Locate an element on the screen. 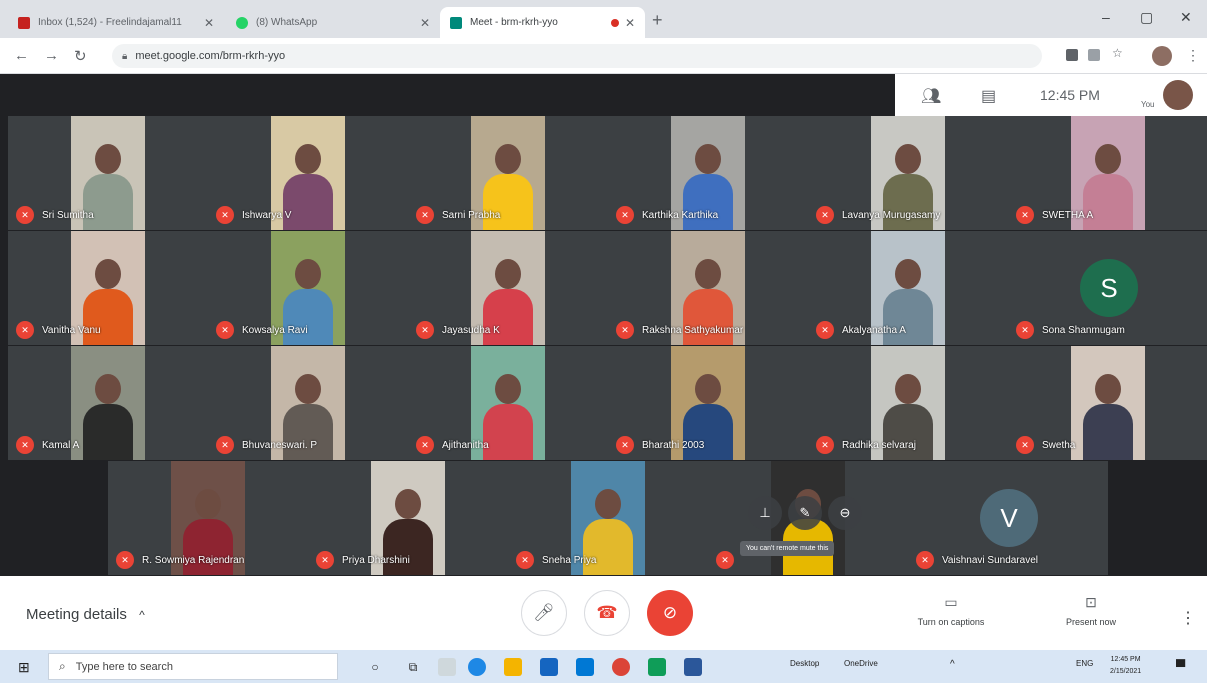  onedrive-toolbar: OneDrive is located at coordinates (861, 663).